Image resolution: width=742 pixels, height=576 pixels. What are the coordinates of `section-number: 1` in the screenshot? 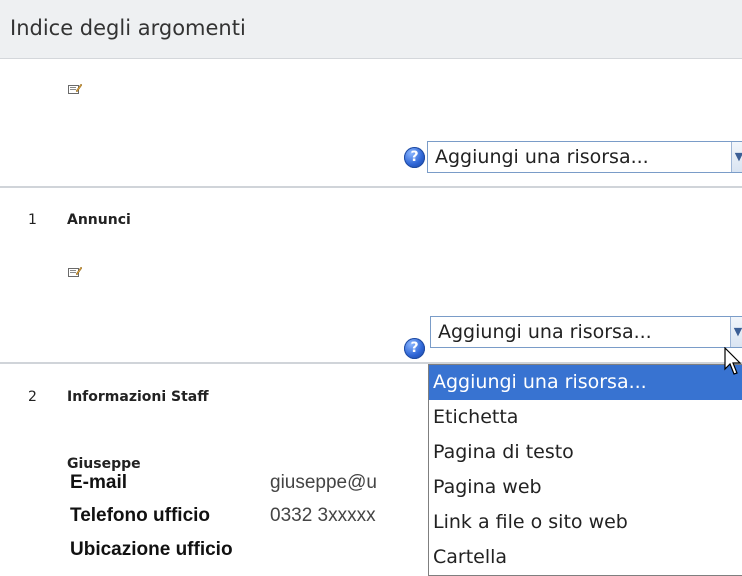 It's located at (32, 220).